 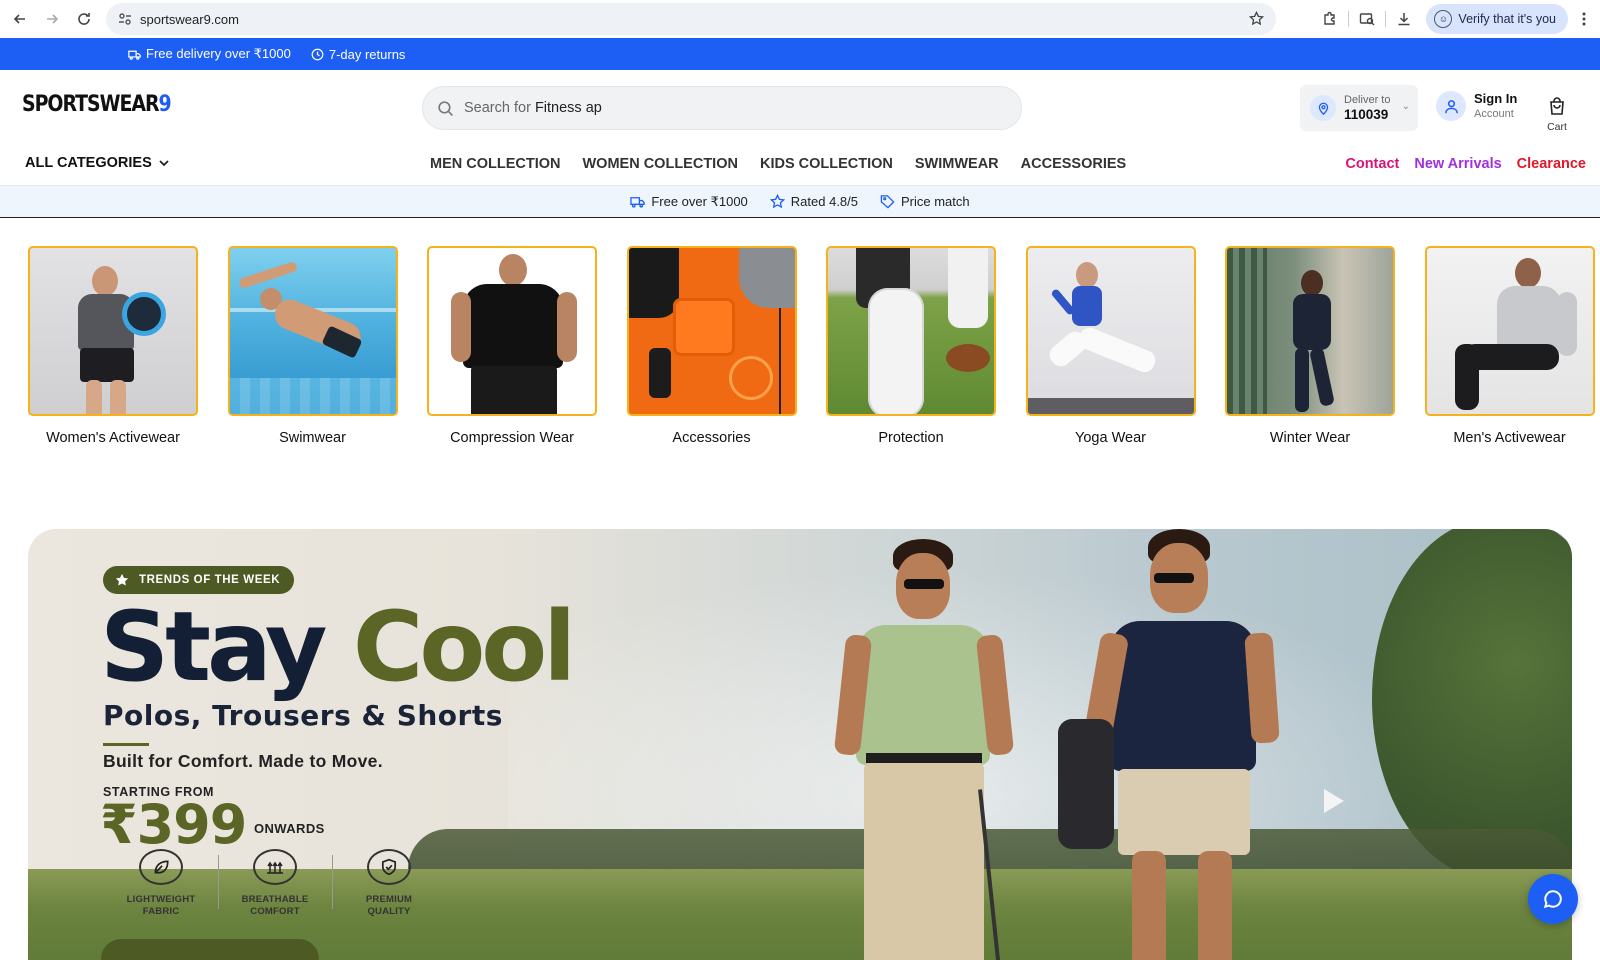 I want to click on site-info-icon, so click(x=125, y=19).